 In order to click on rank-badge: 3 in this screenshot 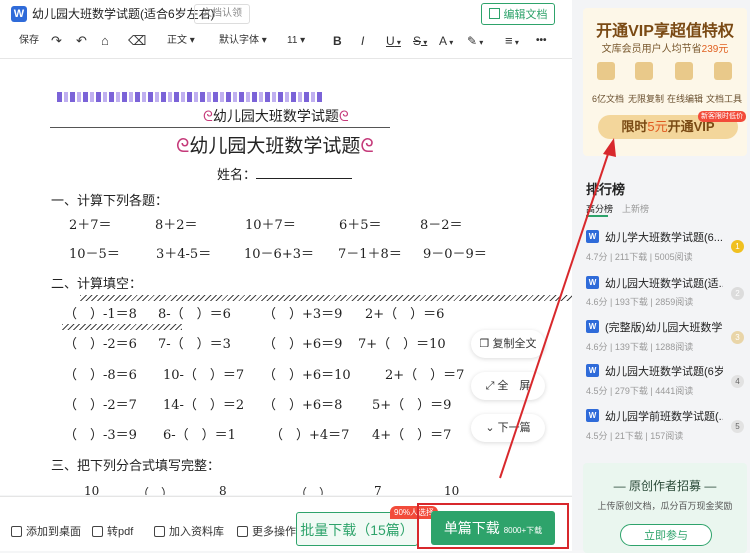, I will do `click(737, 337)`.